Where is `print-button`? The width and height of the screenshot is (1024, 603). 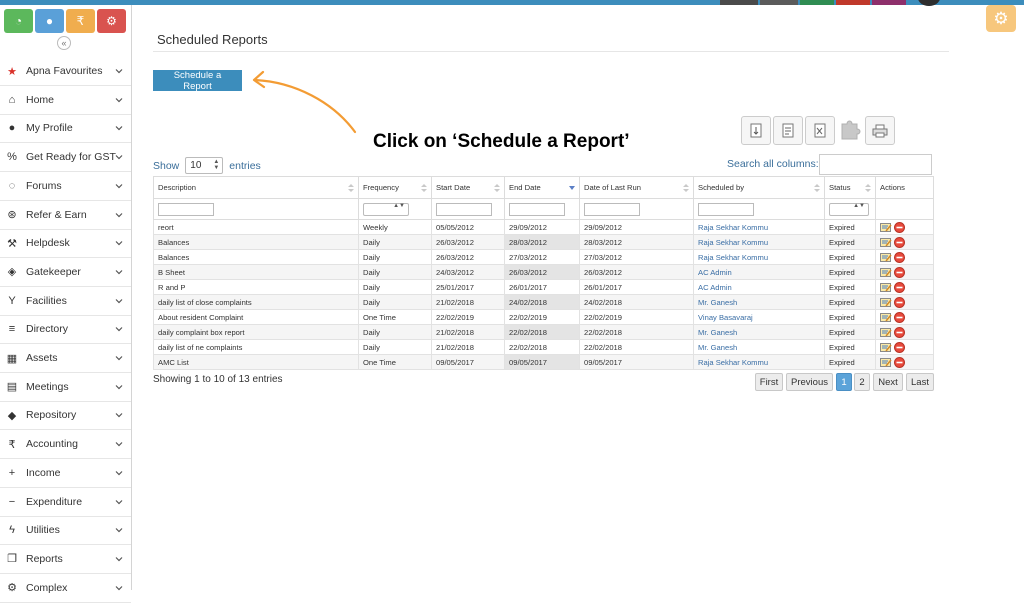
print-button is located at coordinates (880, 130).